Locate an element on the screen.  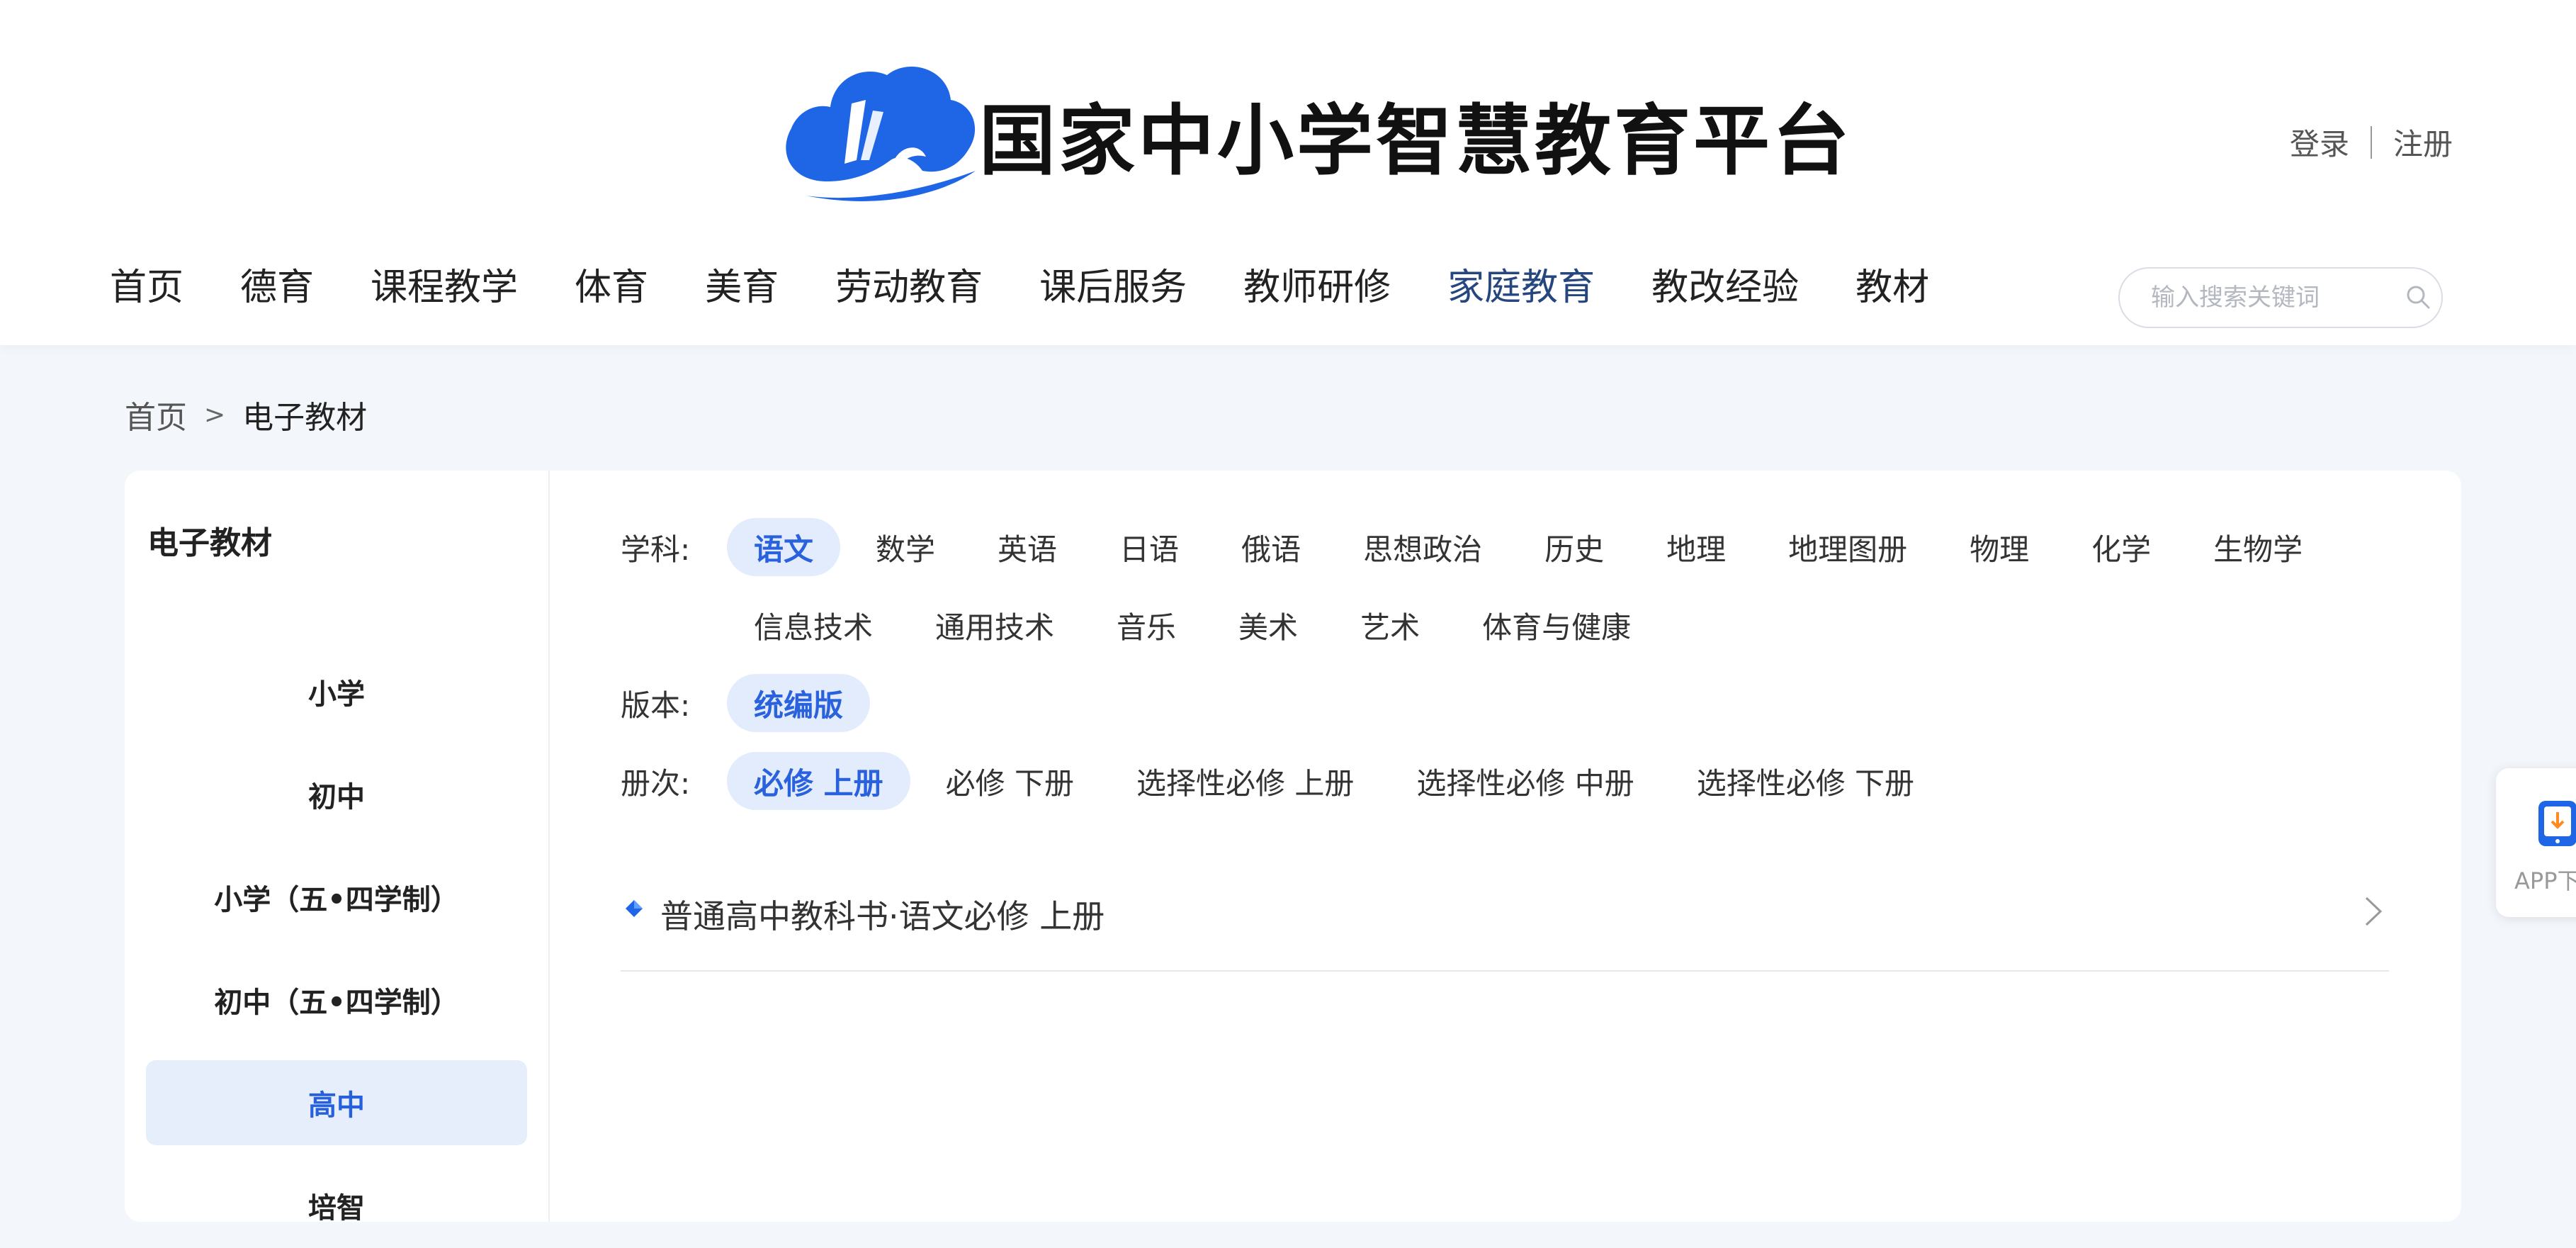
nav-item-home: 首页 is located at coordinates (146, 287).